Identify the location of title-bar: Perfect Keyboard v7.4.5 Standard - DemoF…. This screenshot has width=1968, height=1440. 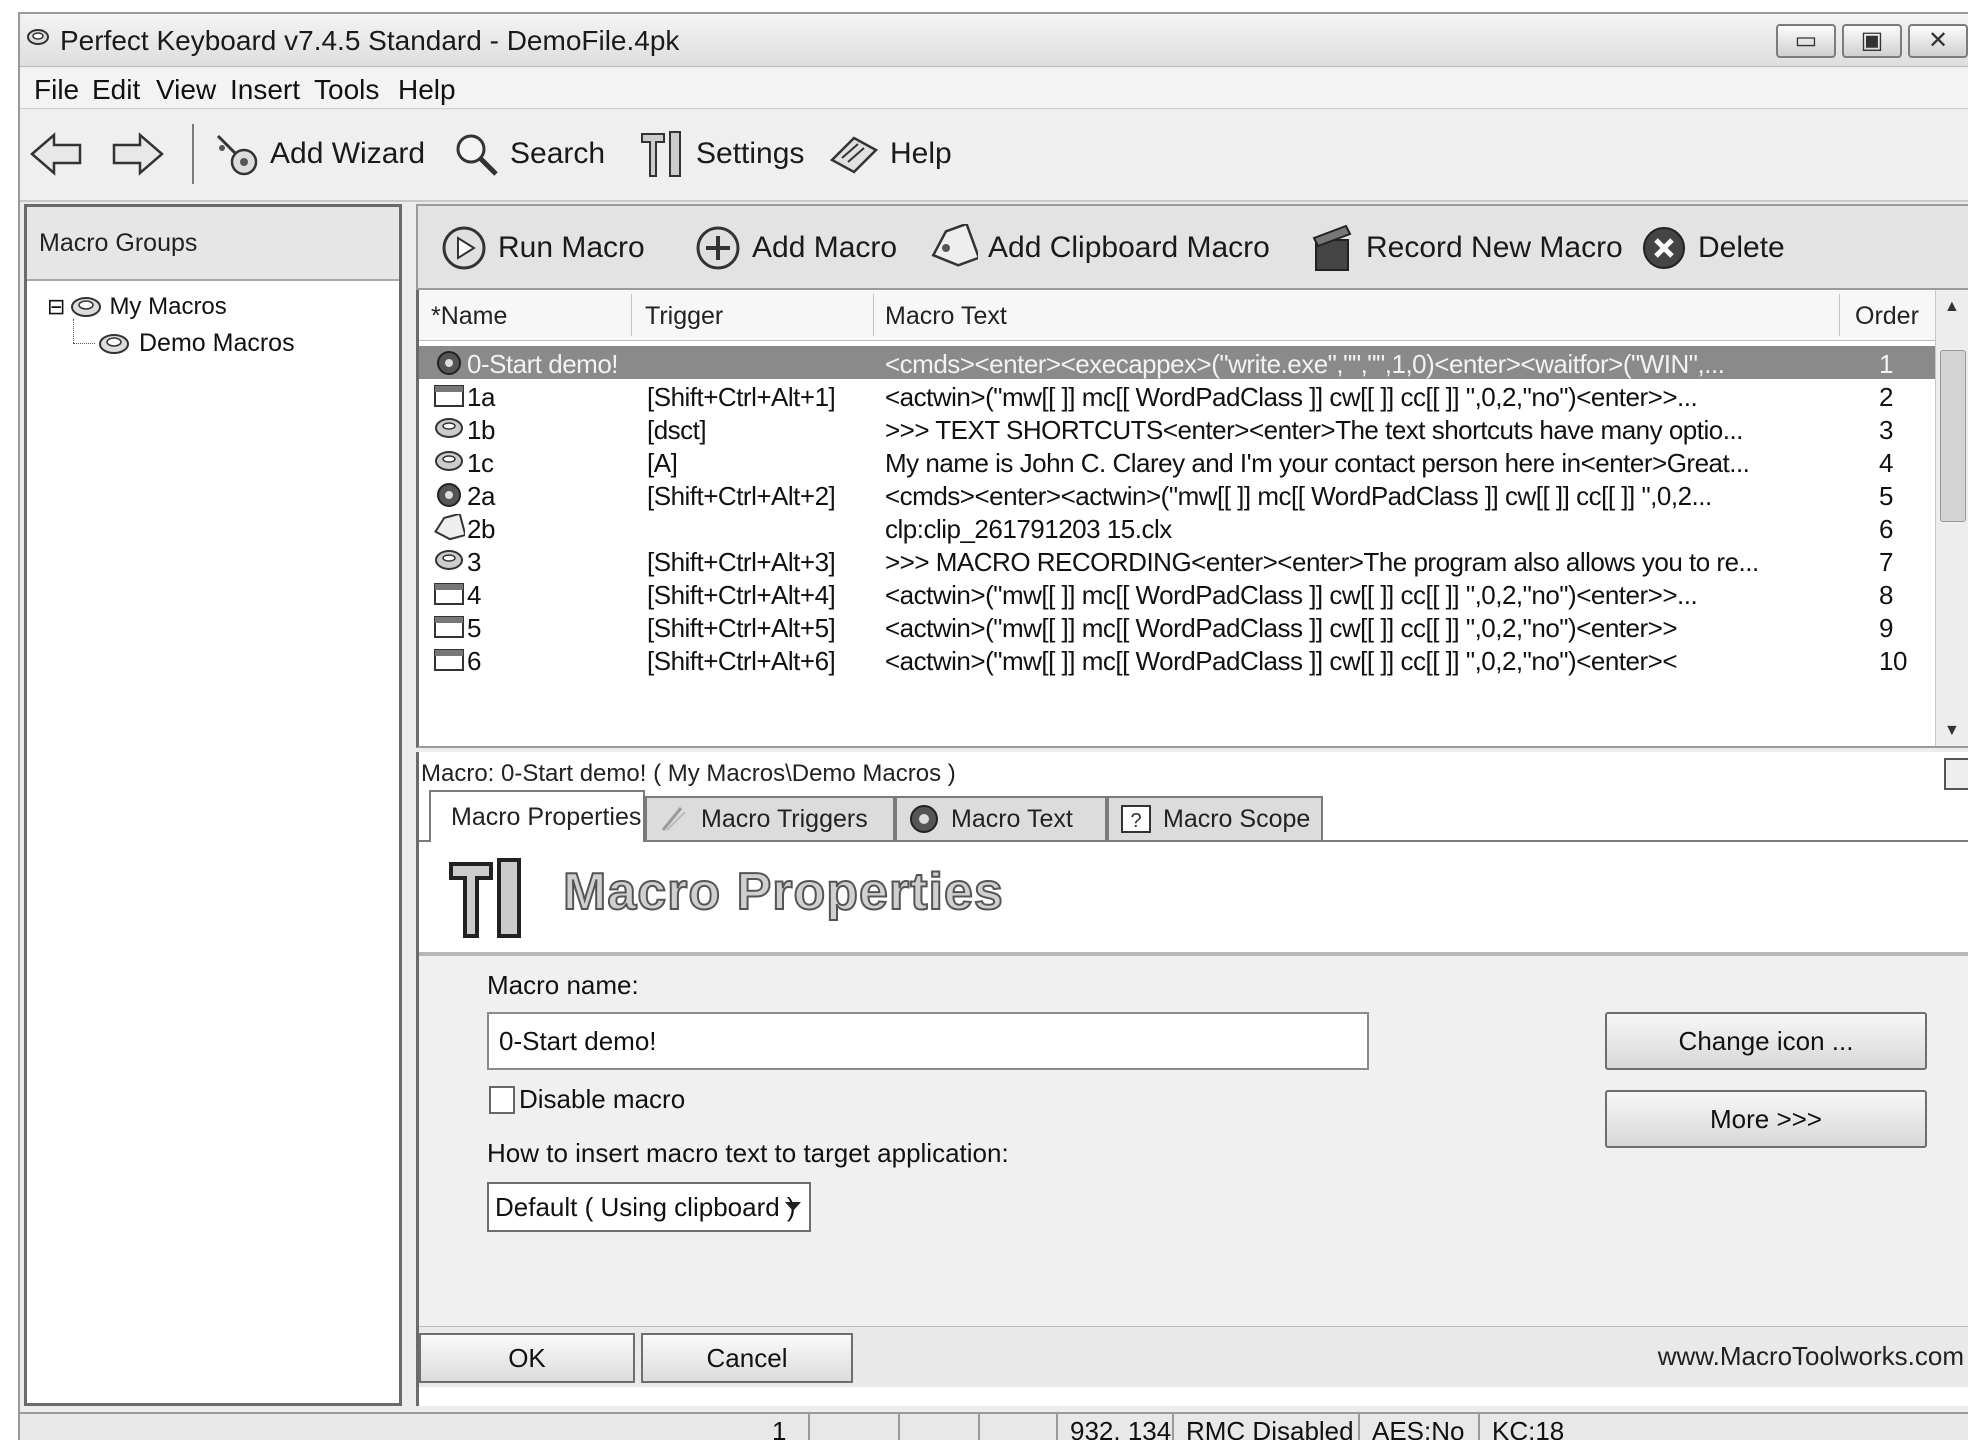
(994, 40).